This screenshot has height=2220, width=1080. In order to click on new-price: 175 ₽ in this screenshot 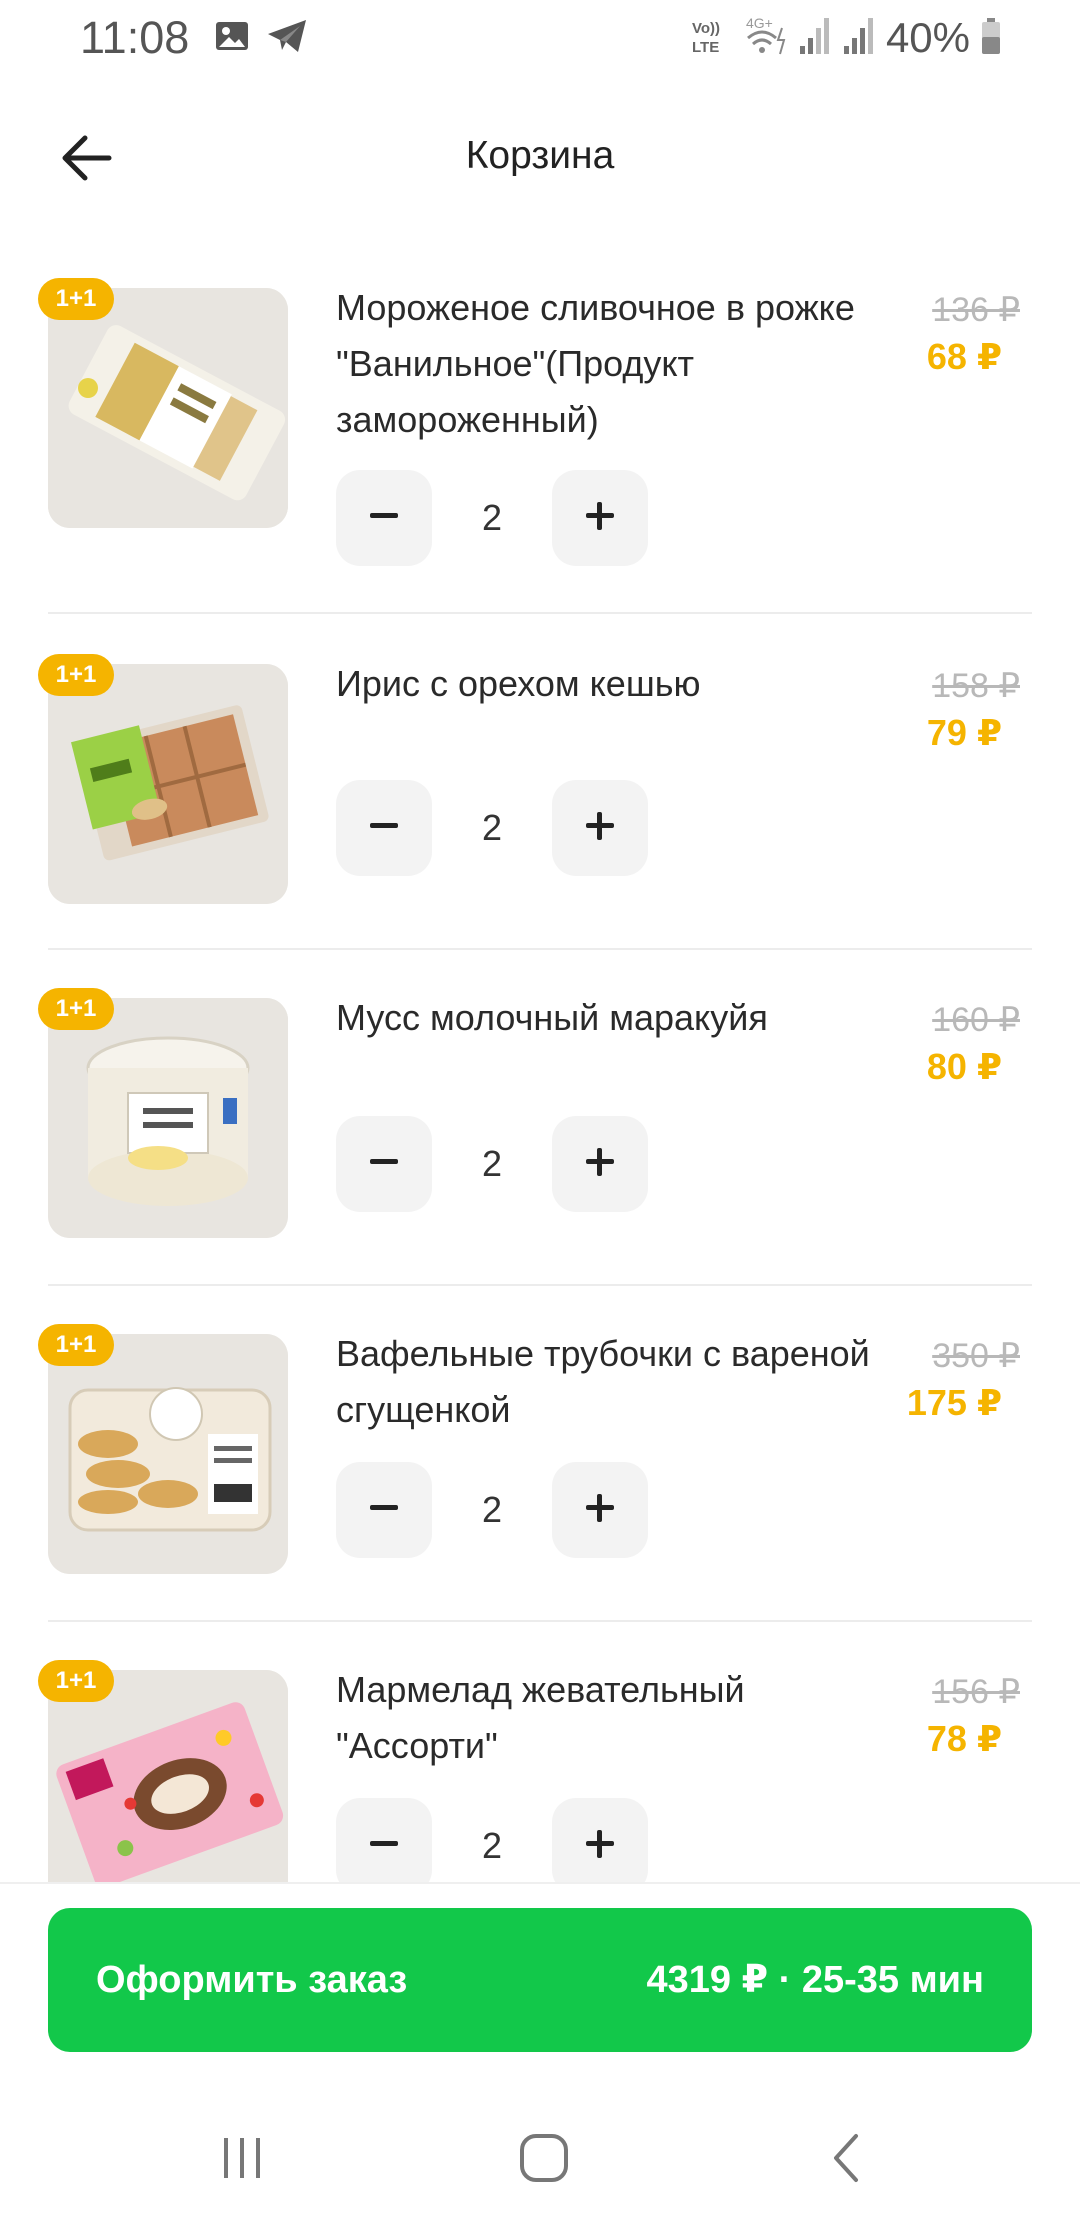, I will do `click(954, 1402)`.